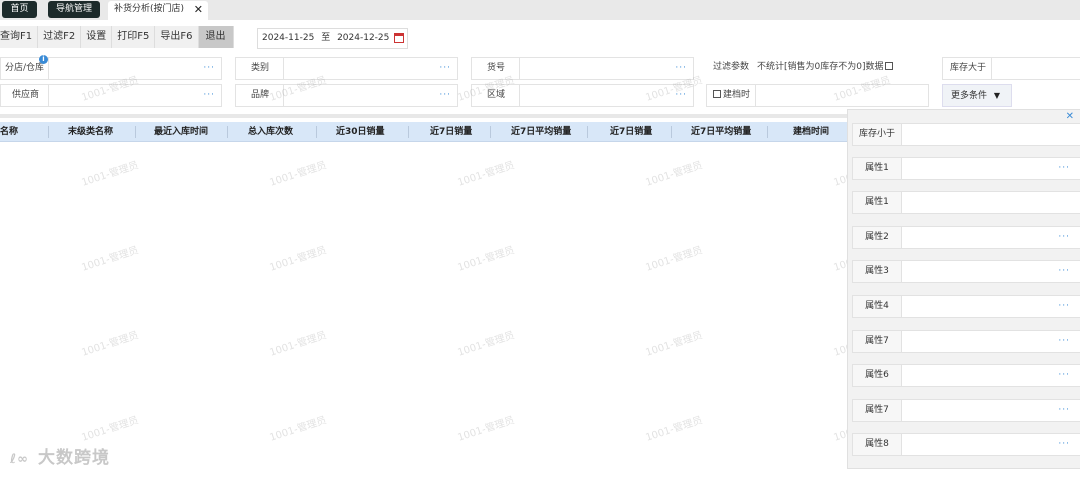  I want to click on brand-logo: ℓ∞ 大数跨境, so click(60, 455).